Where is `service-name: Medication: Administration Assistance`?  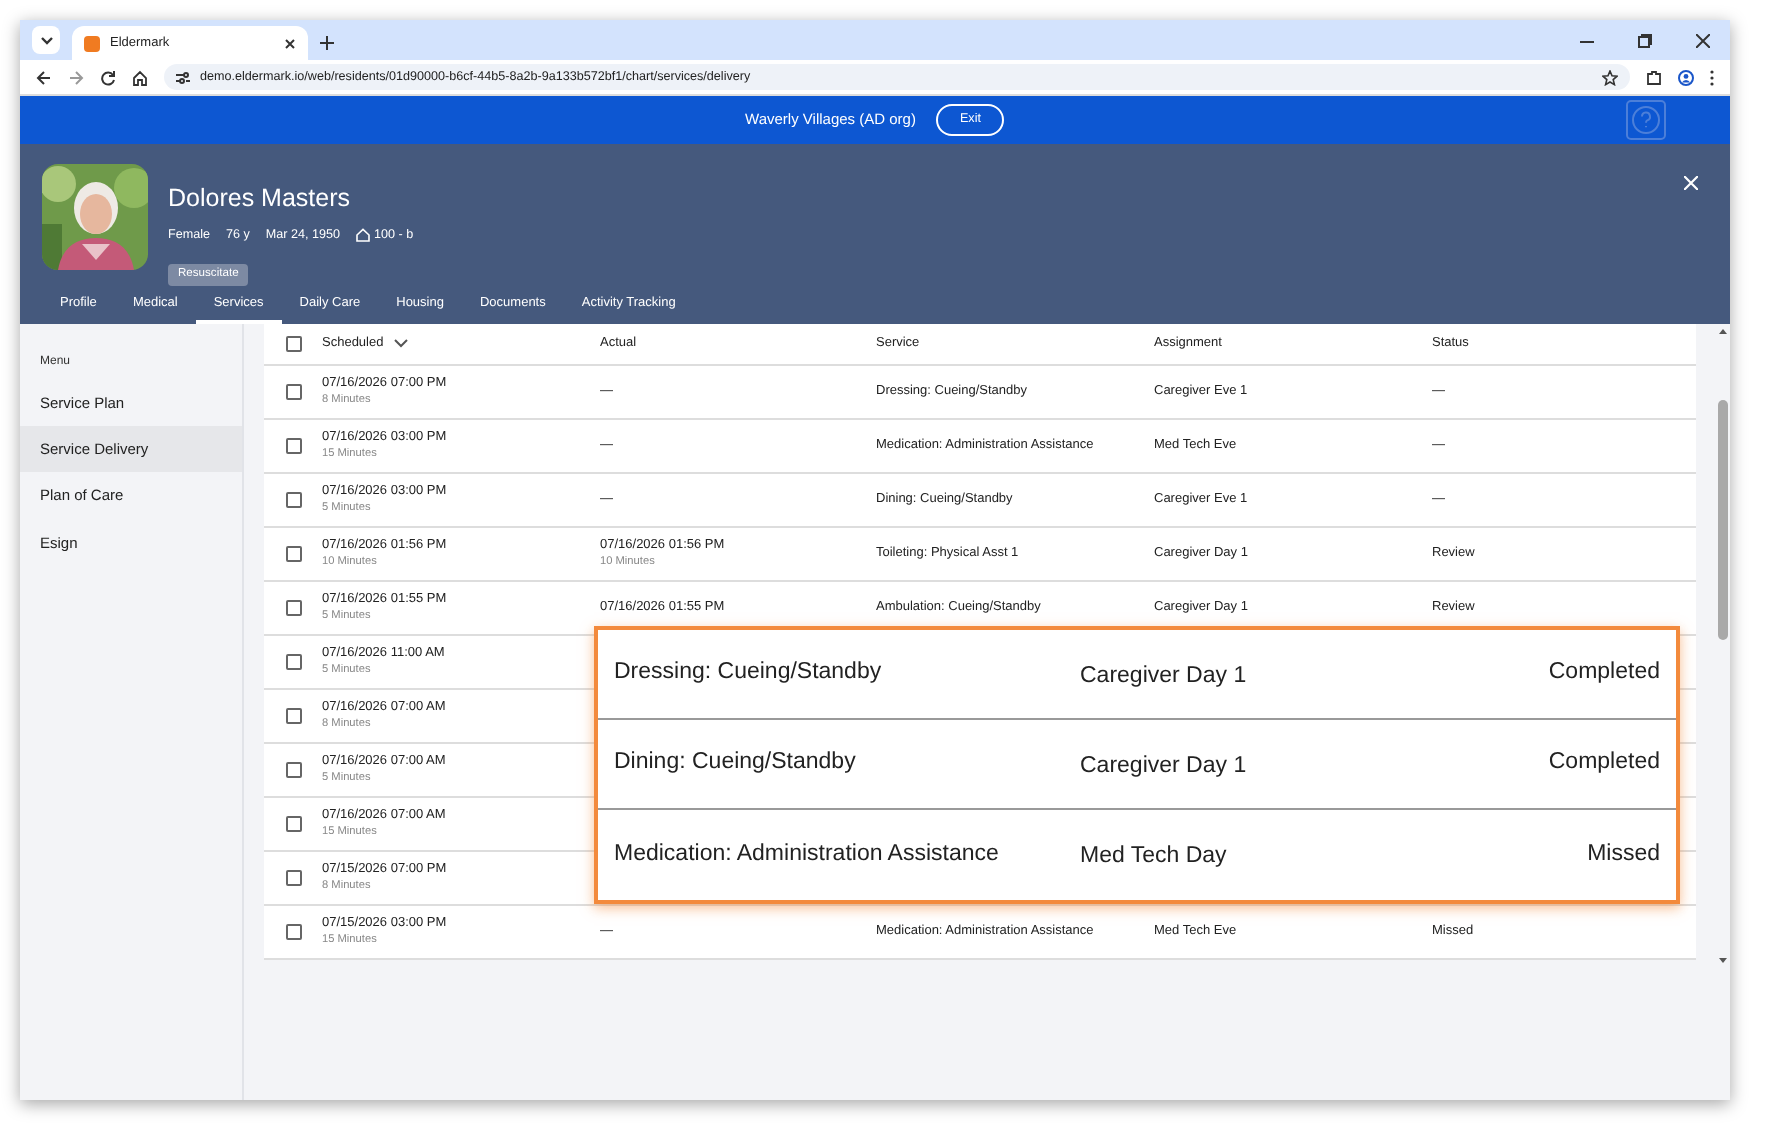
service-name: Medication: Administration Assistance is located at coordinates (807, 854).